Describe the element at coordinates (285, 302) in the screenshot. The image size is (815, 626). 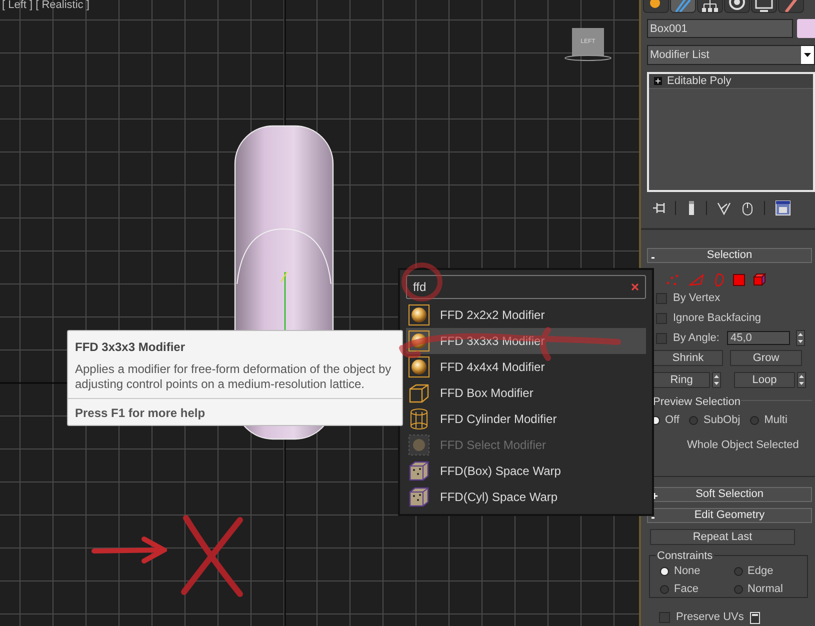
I see `axis-gizmo-icon` at that location.